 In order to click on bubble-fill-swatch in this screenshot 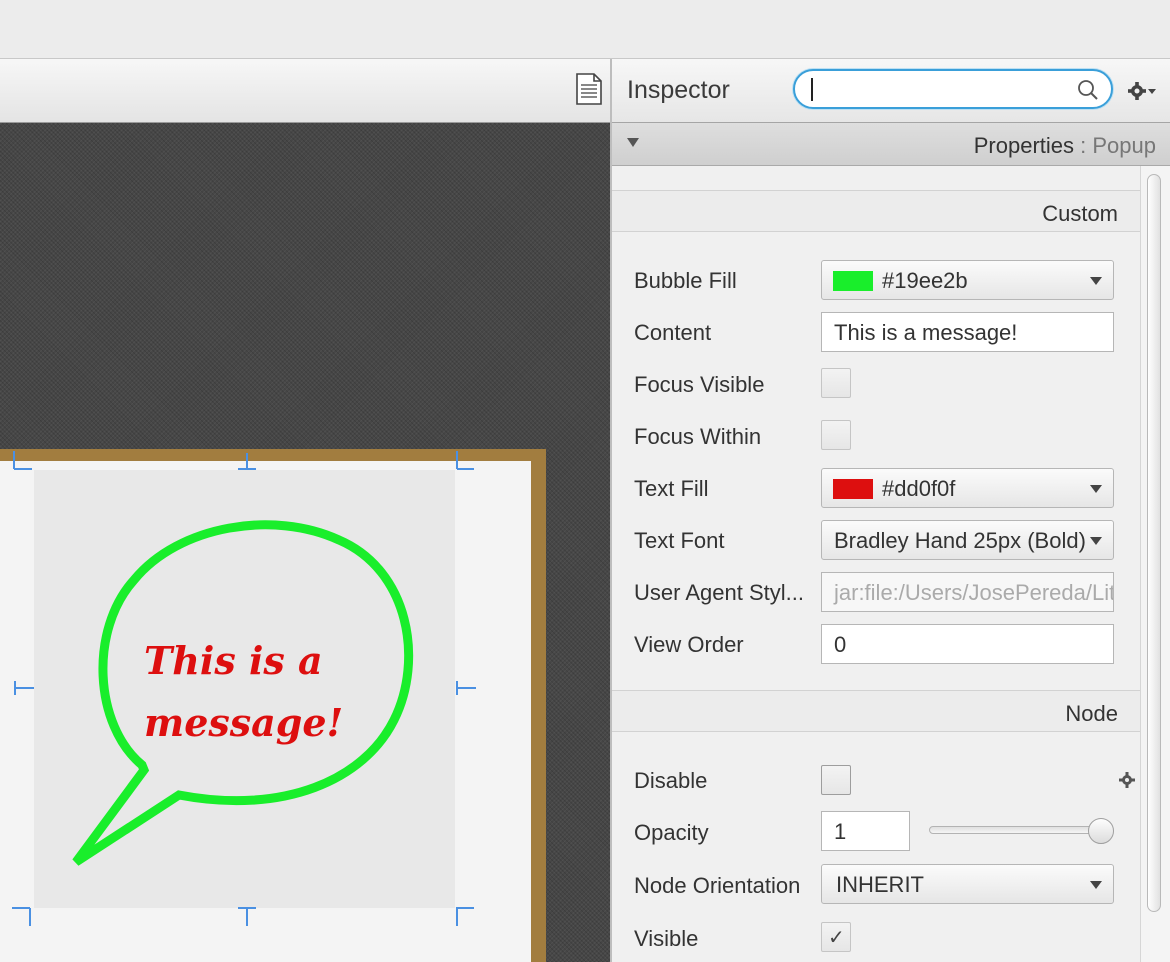, I will do `click(853, 281)`.